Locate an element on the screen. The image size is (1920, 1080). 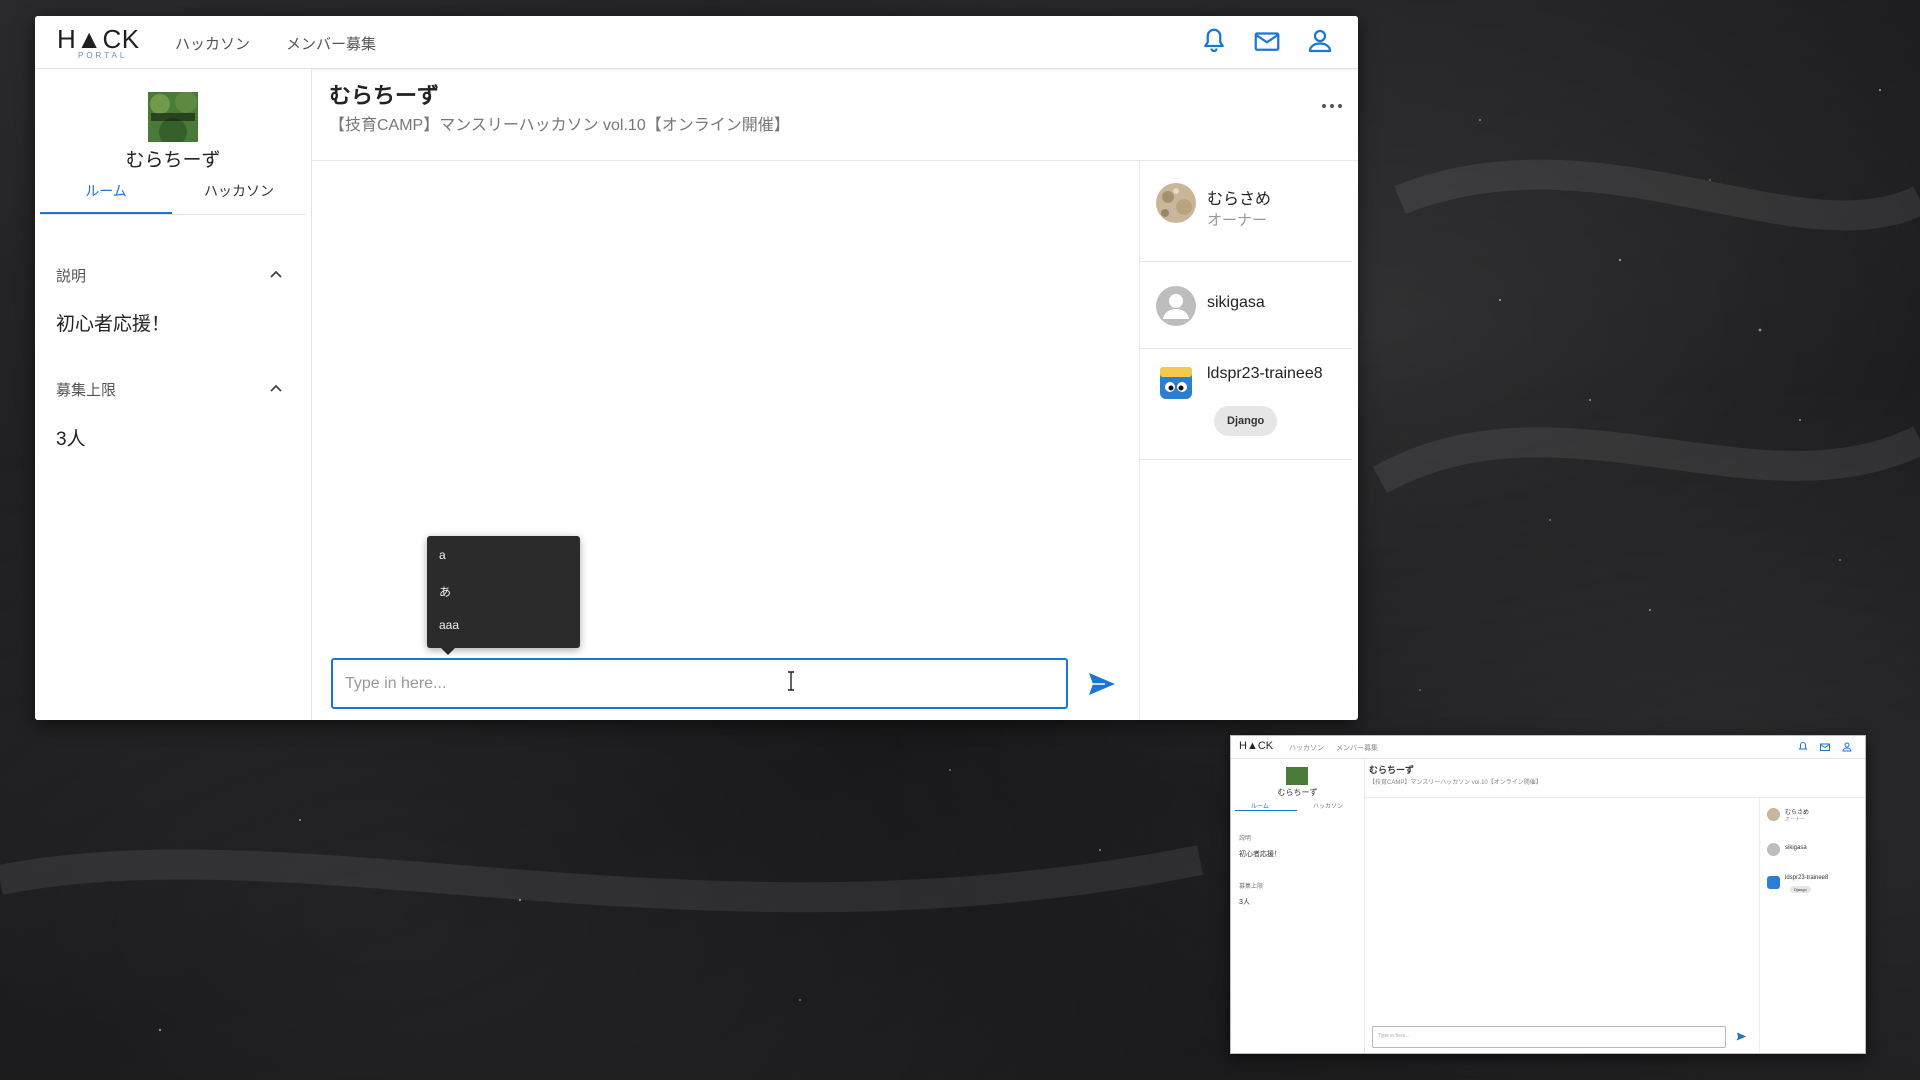
preview-description-label: 説明 is located at coordinates (1245, 839).